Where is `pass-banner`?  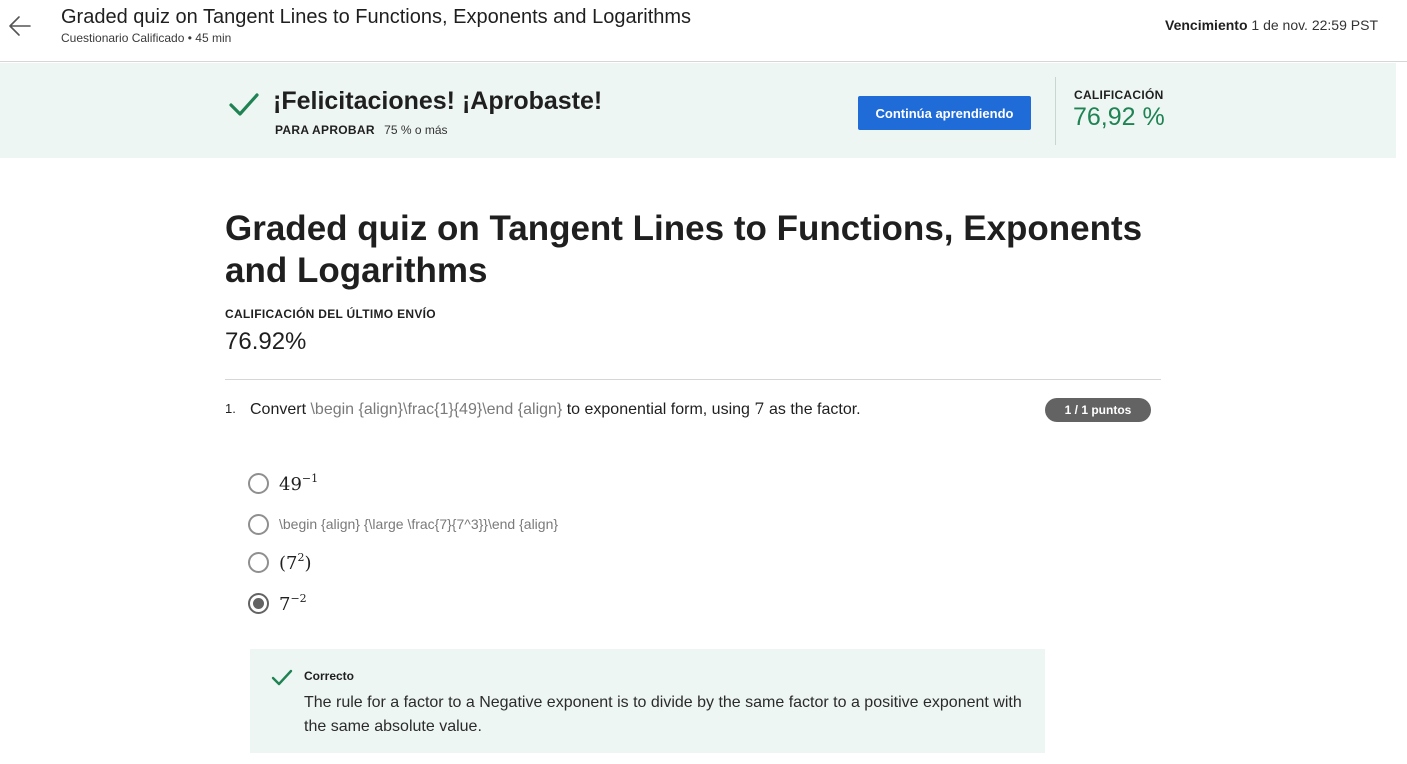
pass-banner is located at coordinates (698, 110).